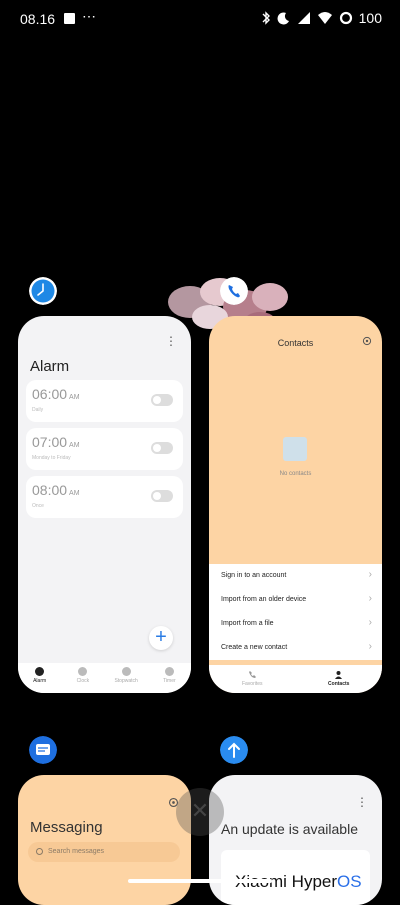  Describe the element at coordinates (264, 599) in the screenshot. I see `option-label: Import from an older device` at that location.